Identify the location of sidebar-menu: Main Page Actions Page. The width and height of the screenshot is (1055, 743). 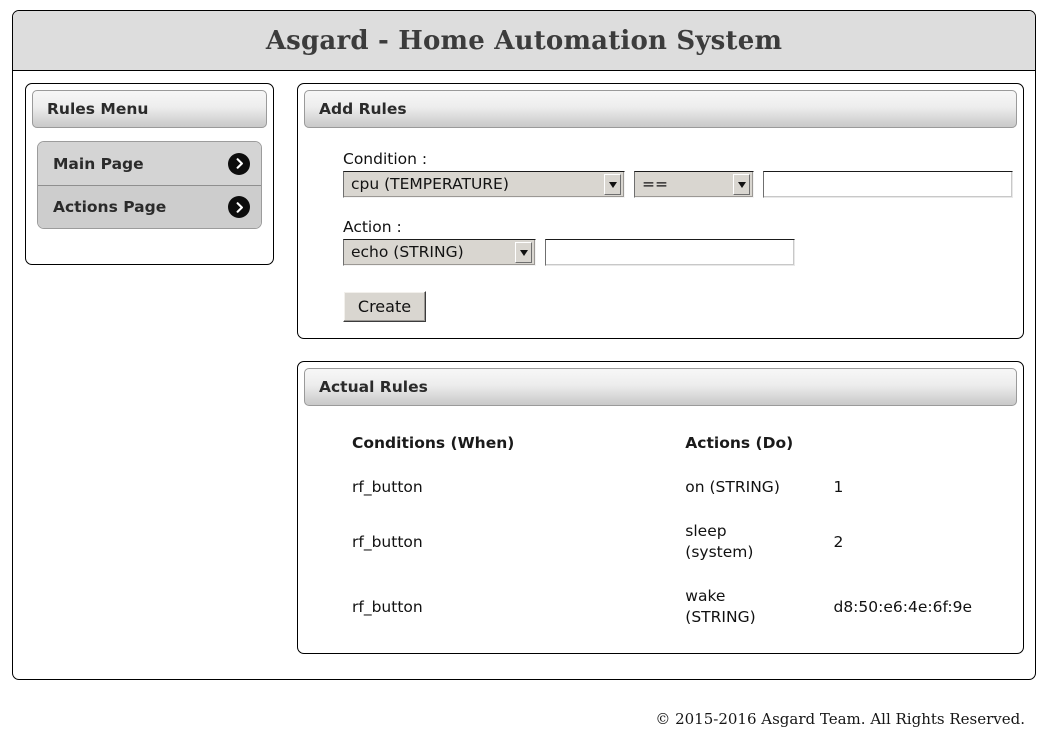
(149, 185).